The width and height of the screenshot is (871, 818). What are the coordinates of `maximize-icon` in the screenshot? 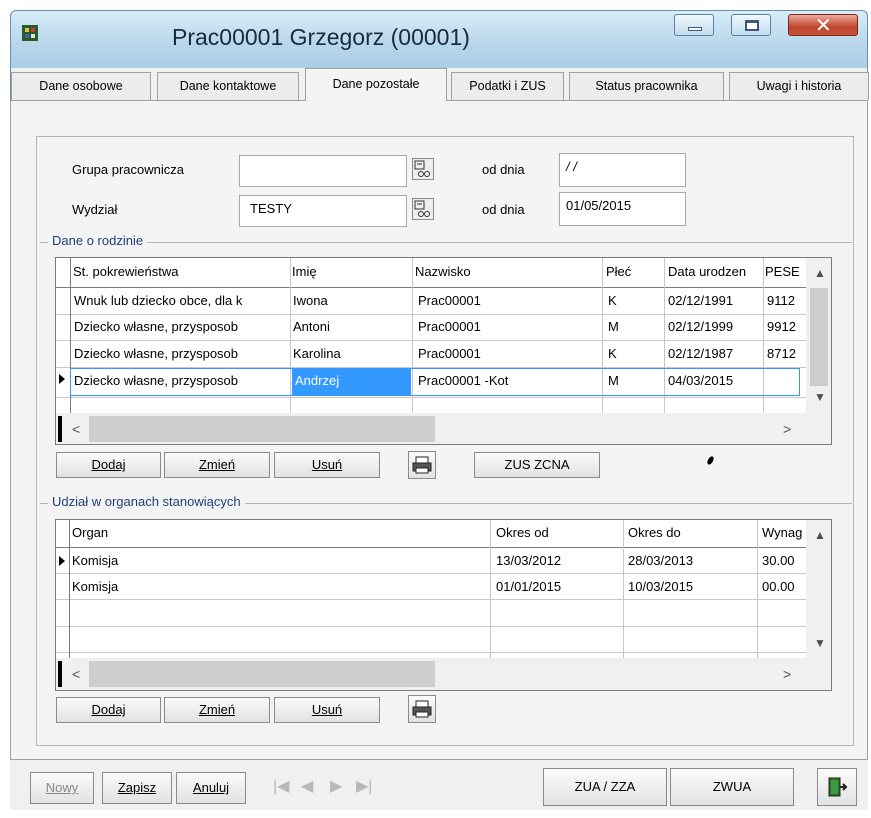 It's located at (752, 25).